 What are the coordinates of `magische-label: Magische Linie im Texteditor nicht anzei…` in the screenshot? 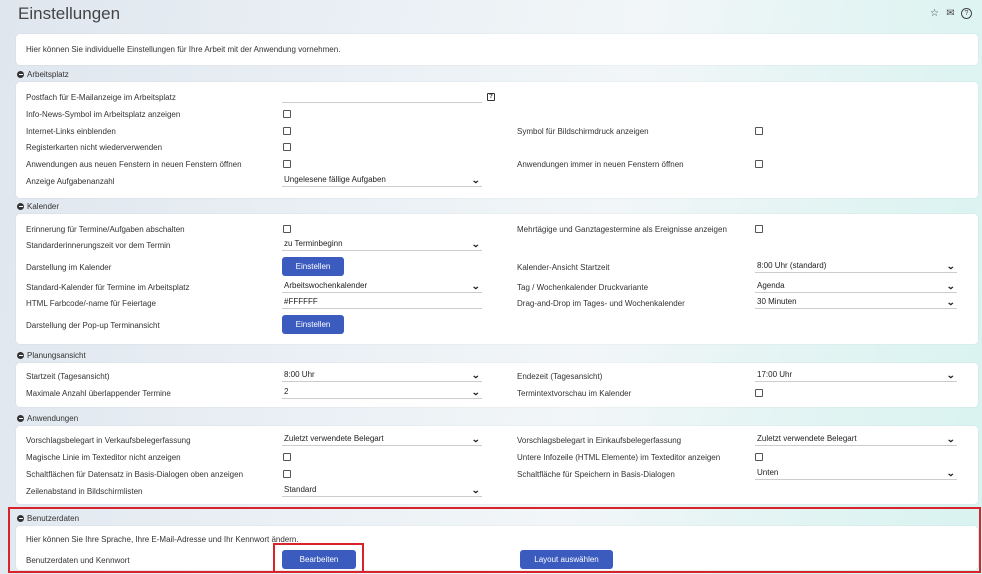 It's located at (103, 457).